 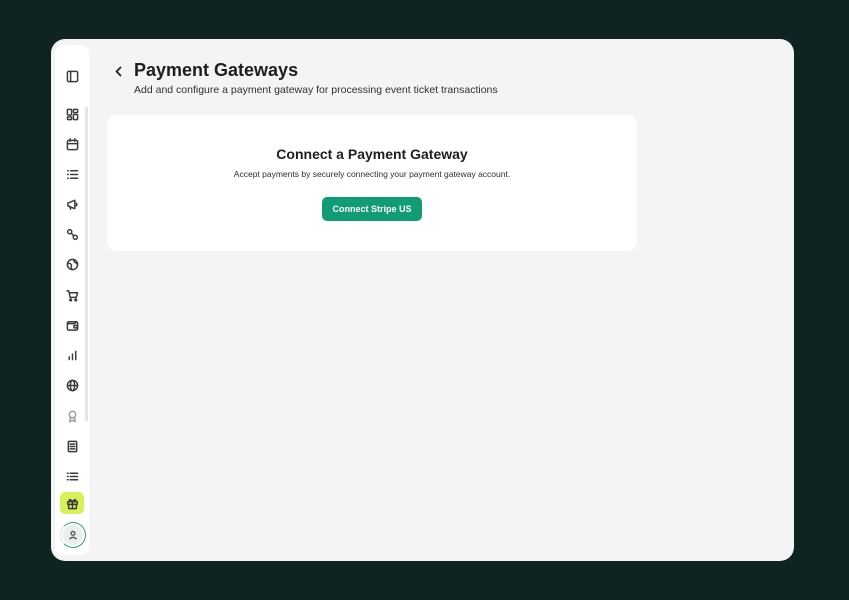 I want to click on calendar-icon, so click(x=72, y=143).